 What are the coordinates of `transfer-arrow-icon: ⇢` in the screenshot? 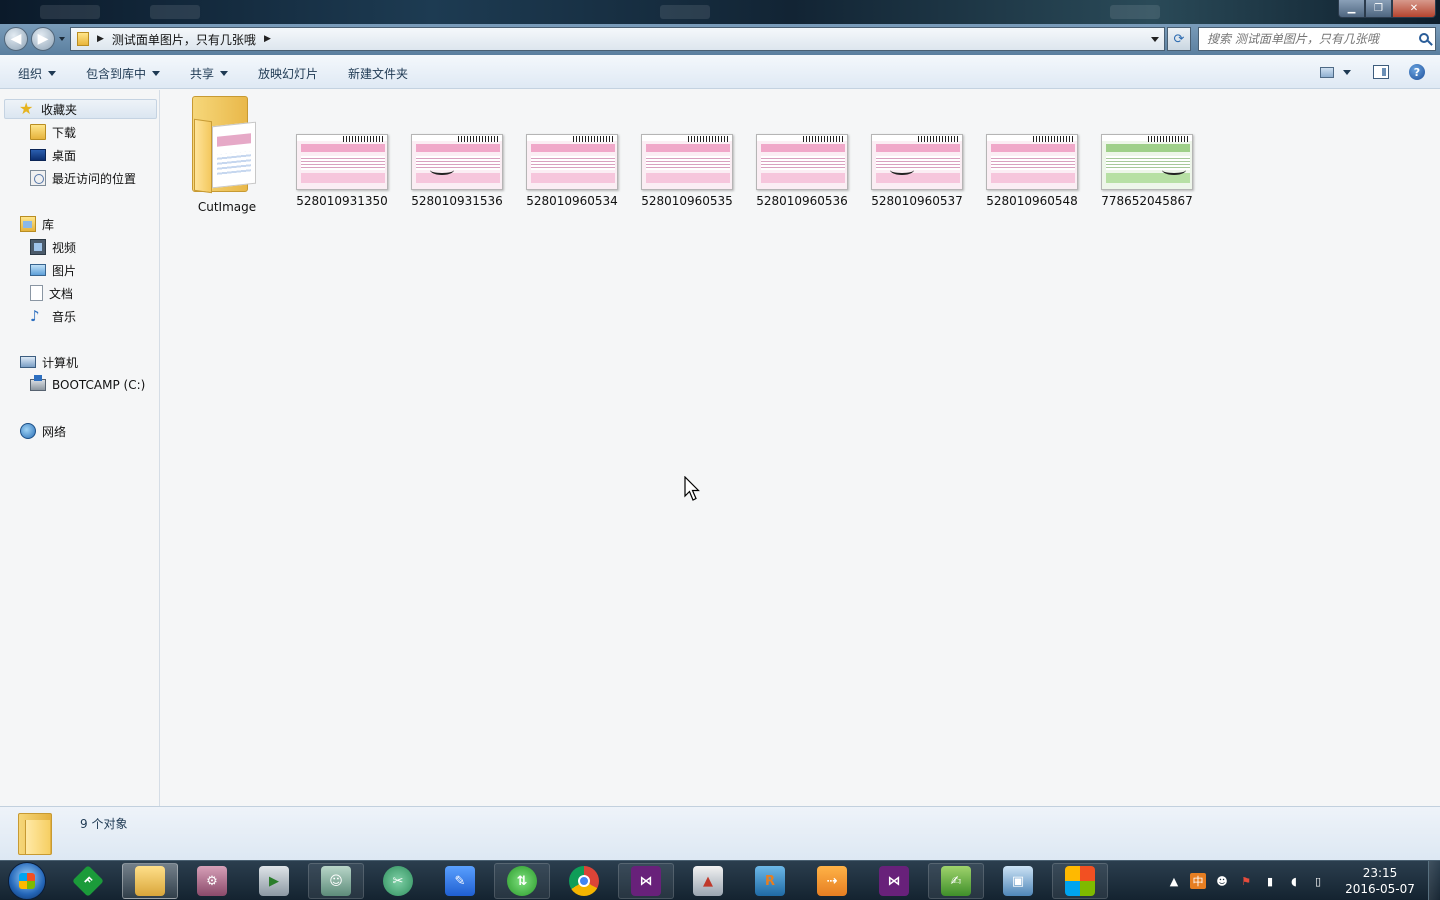 It's located at (832, 881).